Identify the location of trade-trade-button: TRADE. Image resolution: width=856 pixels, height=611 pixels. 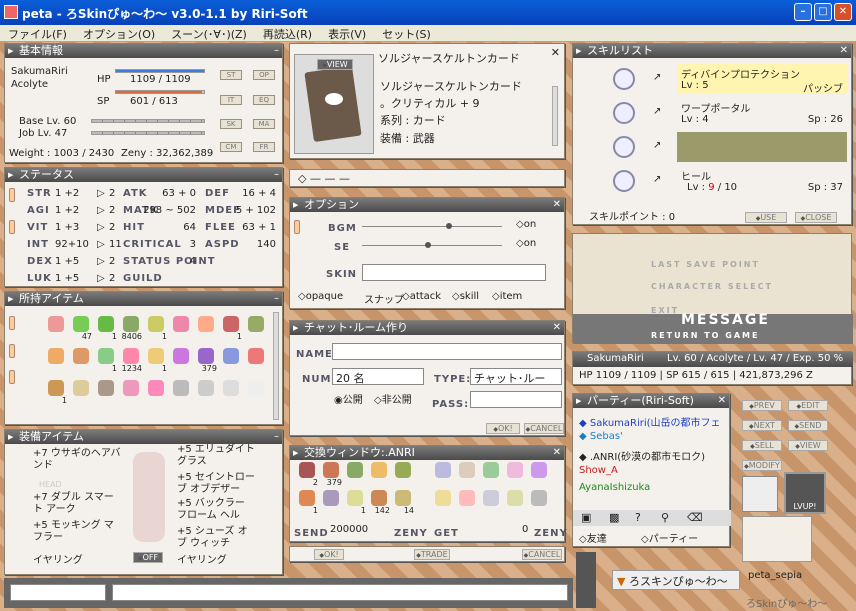
(432, 554).